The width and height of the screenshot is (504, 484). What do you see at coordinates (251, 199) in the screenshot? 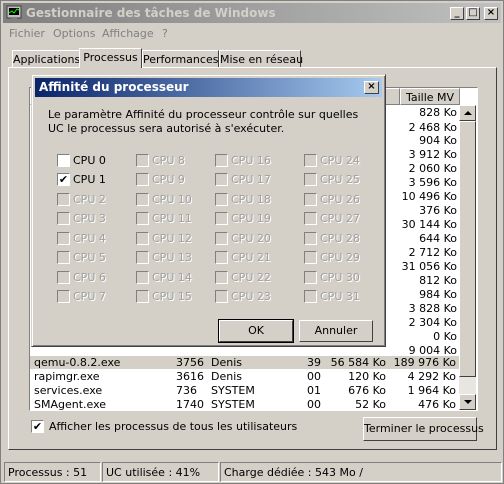
I see `cpu-18-label: CPU 18` at bounding box center [251, 199].